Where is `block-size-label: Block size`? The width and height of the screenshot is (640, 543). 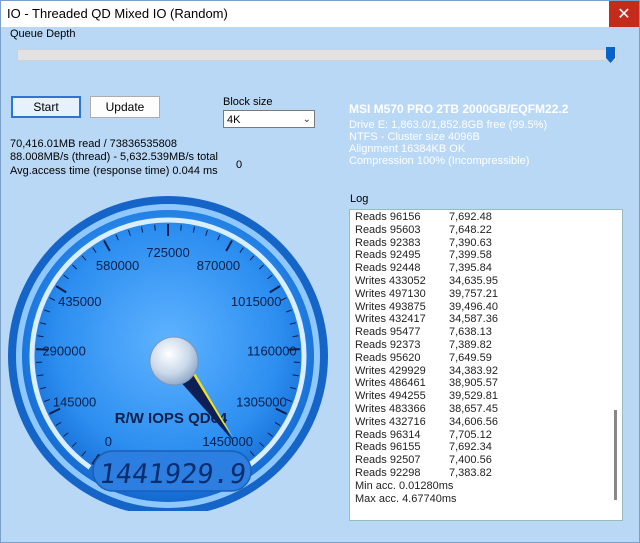
block-size-label: Block size is located at coordinates (248, 102).